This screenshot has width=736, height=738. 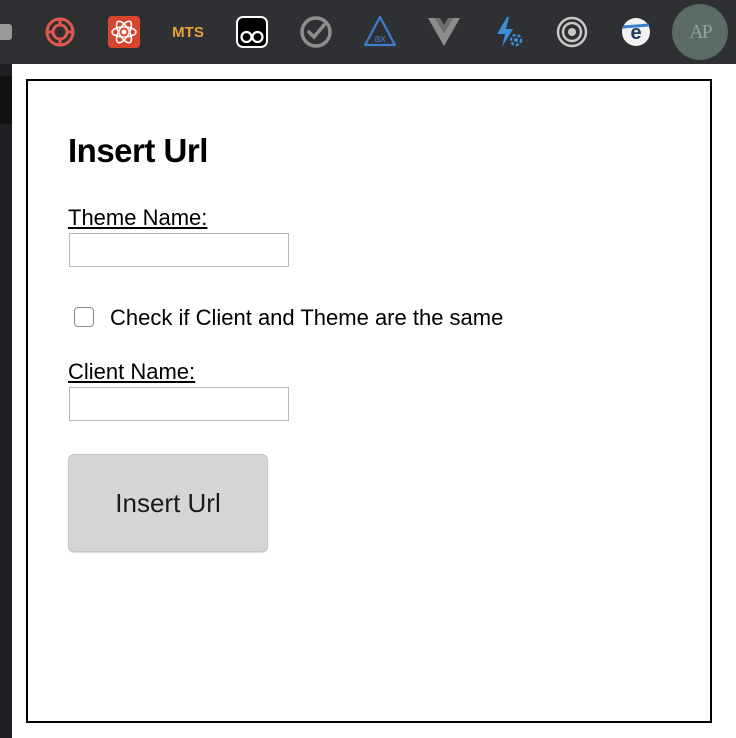 I want to click on svg-text: e, so click(x=635, y=33).